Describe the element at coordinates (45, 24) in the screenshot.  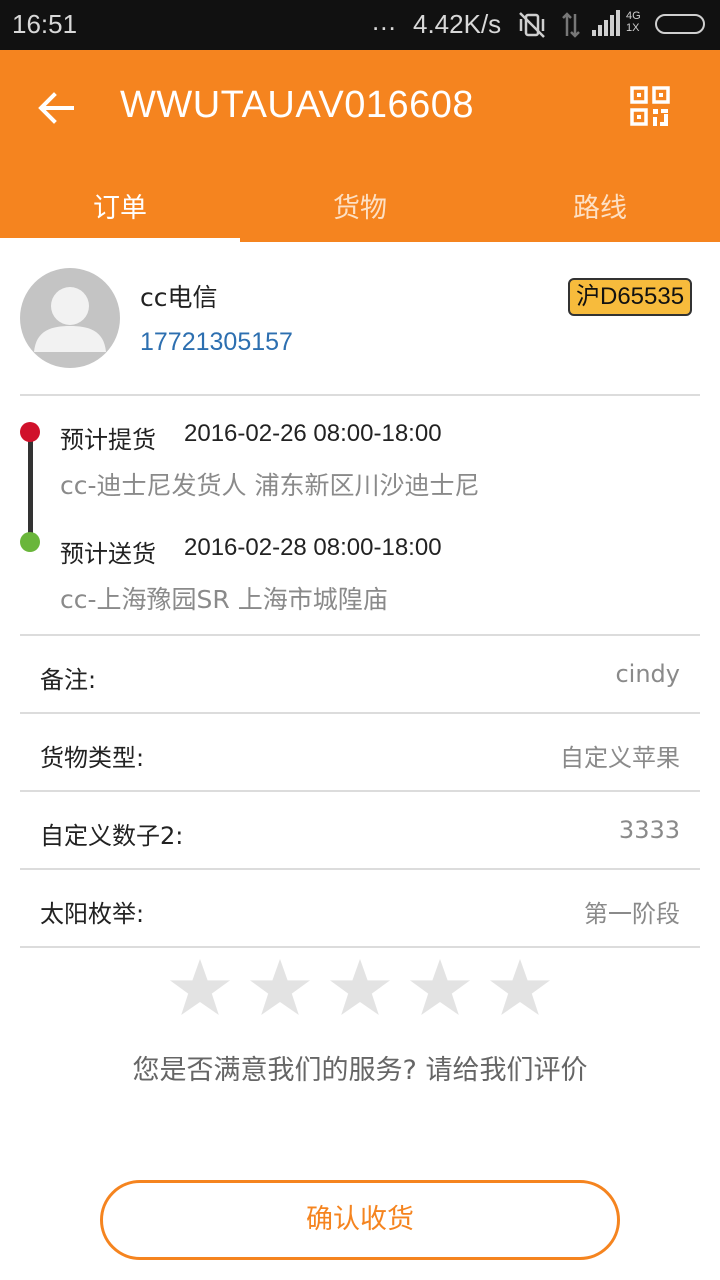
I see `status-time: 16:51` at that location.